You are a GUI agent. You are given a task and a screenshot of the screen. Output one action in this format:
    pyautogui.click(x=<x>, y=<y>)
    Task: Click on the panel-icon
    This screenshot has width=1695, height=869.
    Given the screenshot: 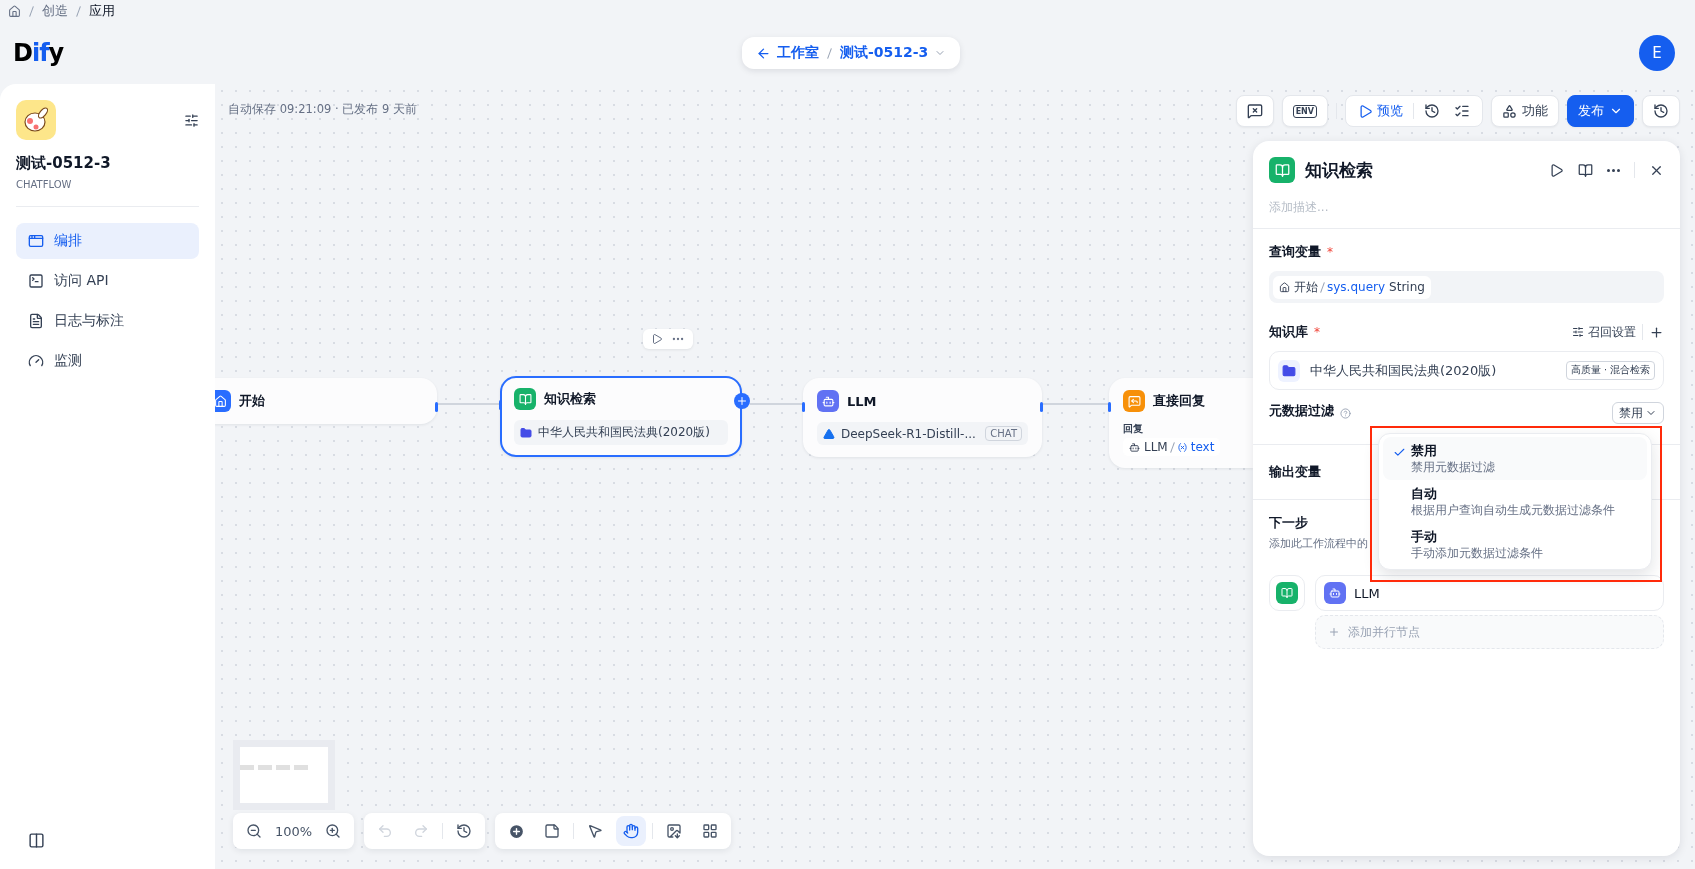 What is the action you would take?
    pyautogui.click(x=36, y=840)
    